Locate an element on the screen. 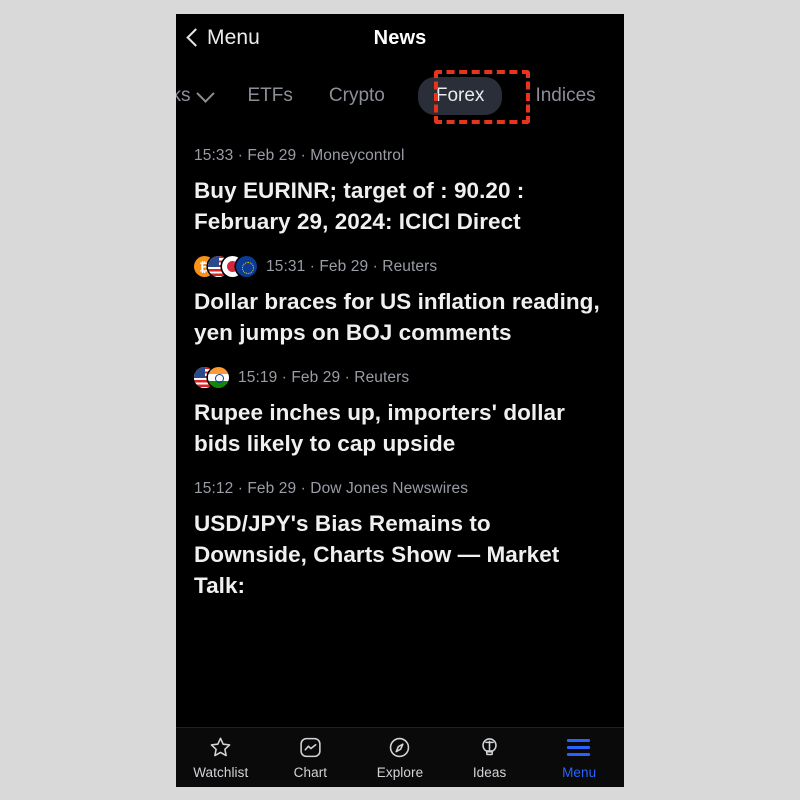  compass-icon is located at coordinates (400, 747).